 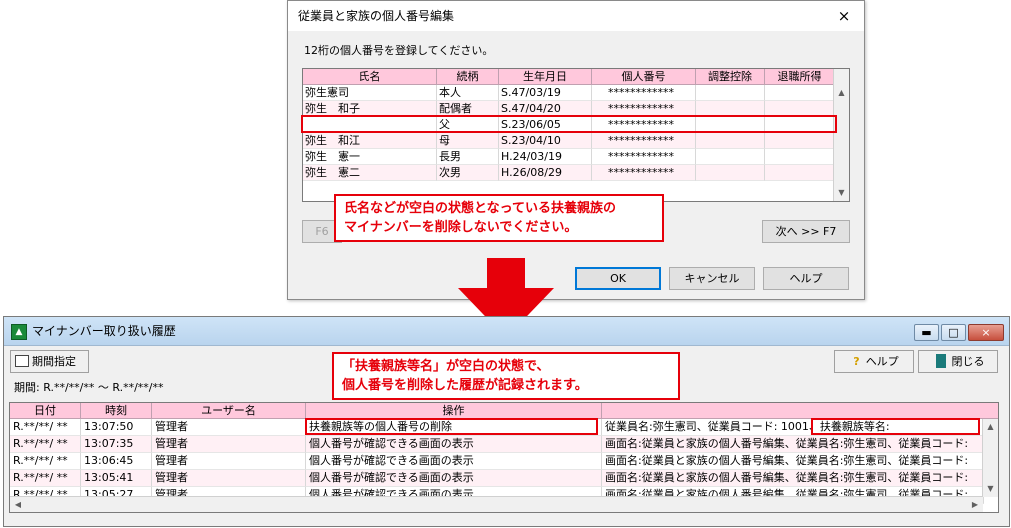 What do you see at coordinates (545, 93) in the screenshot?
I see `cell-birthdate: S.47/03/19` at bounding box center [545, 93].